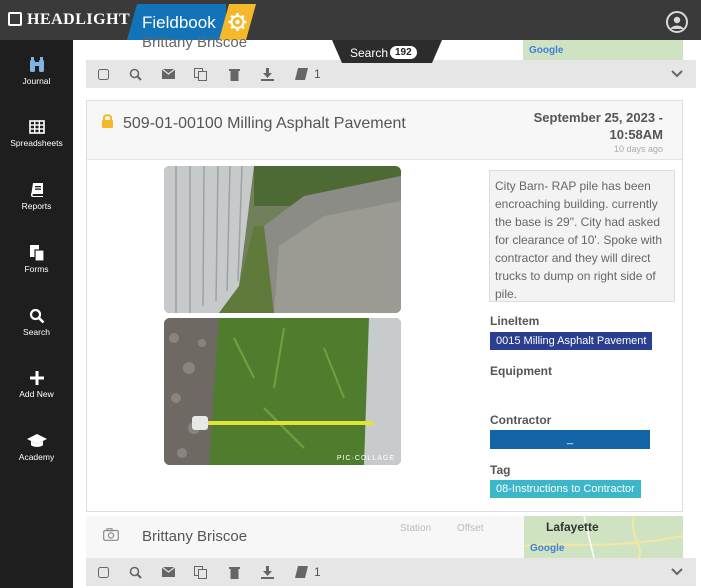 This screenshot has height=588, width=701. Describe the element at coordinates (638, 149) in the screenshot. I see `entry-relative-time: 10 days ago` at that location.